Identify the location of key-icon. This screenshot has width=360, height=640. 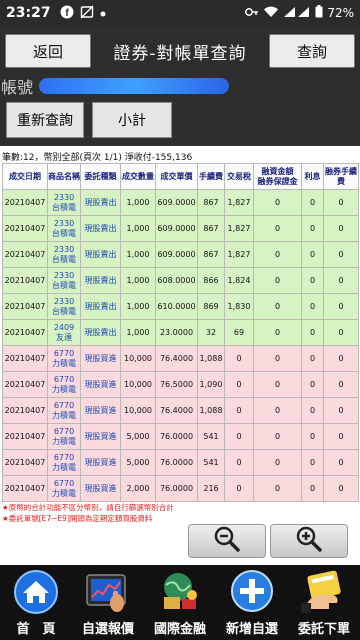
(252, 13).